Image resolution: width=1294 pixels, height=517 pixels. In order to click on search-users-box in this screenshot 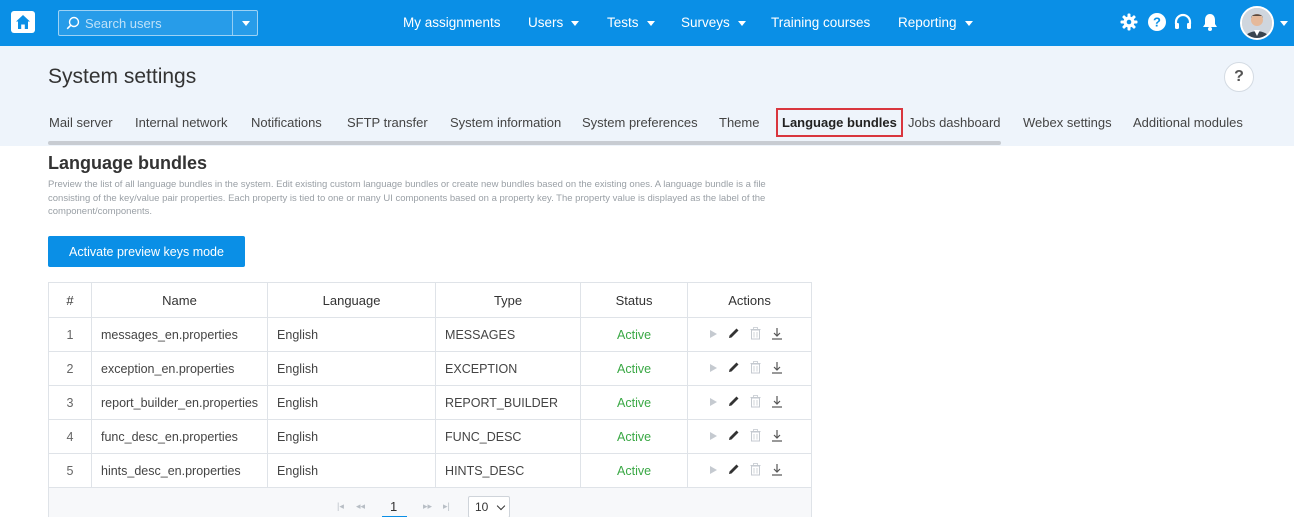, I will do `click(158, 23)`.